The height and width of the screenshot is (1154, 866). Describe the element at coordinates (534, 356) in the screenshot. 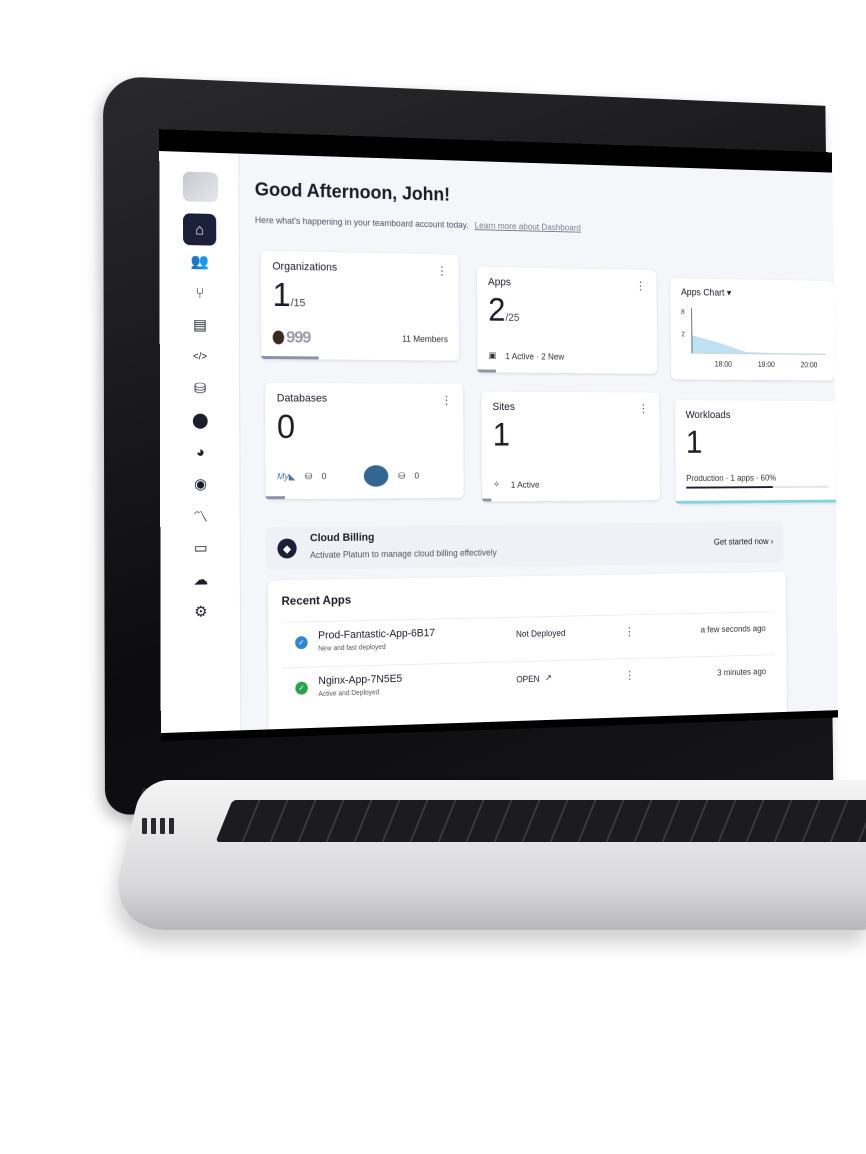

I see `apps-status: 1 Active · 2 New` at that location.